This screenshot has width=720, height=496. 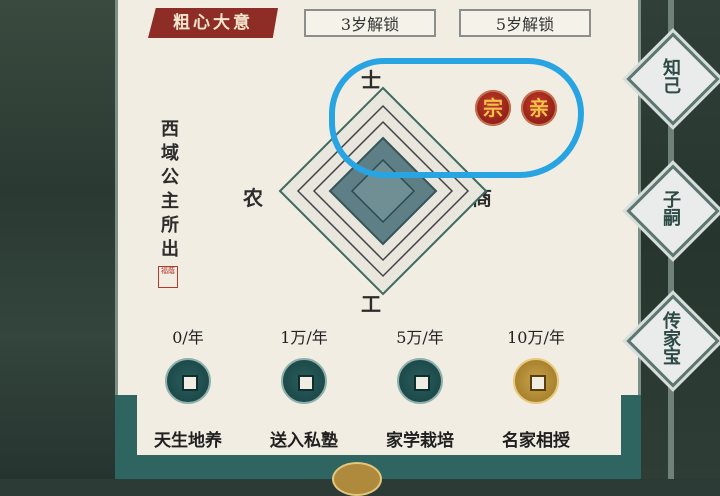 What do you see at coordinates (670, 338) in the screenshot?
I see `tab-label: 传家宝` at bounding box center [670, 338].